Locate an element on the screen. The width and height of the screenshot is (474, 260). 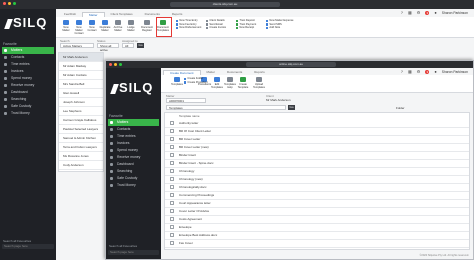
list-item: Mrs Sandra Bell is located at coordinates (81, 84).